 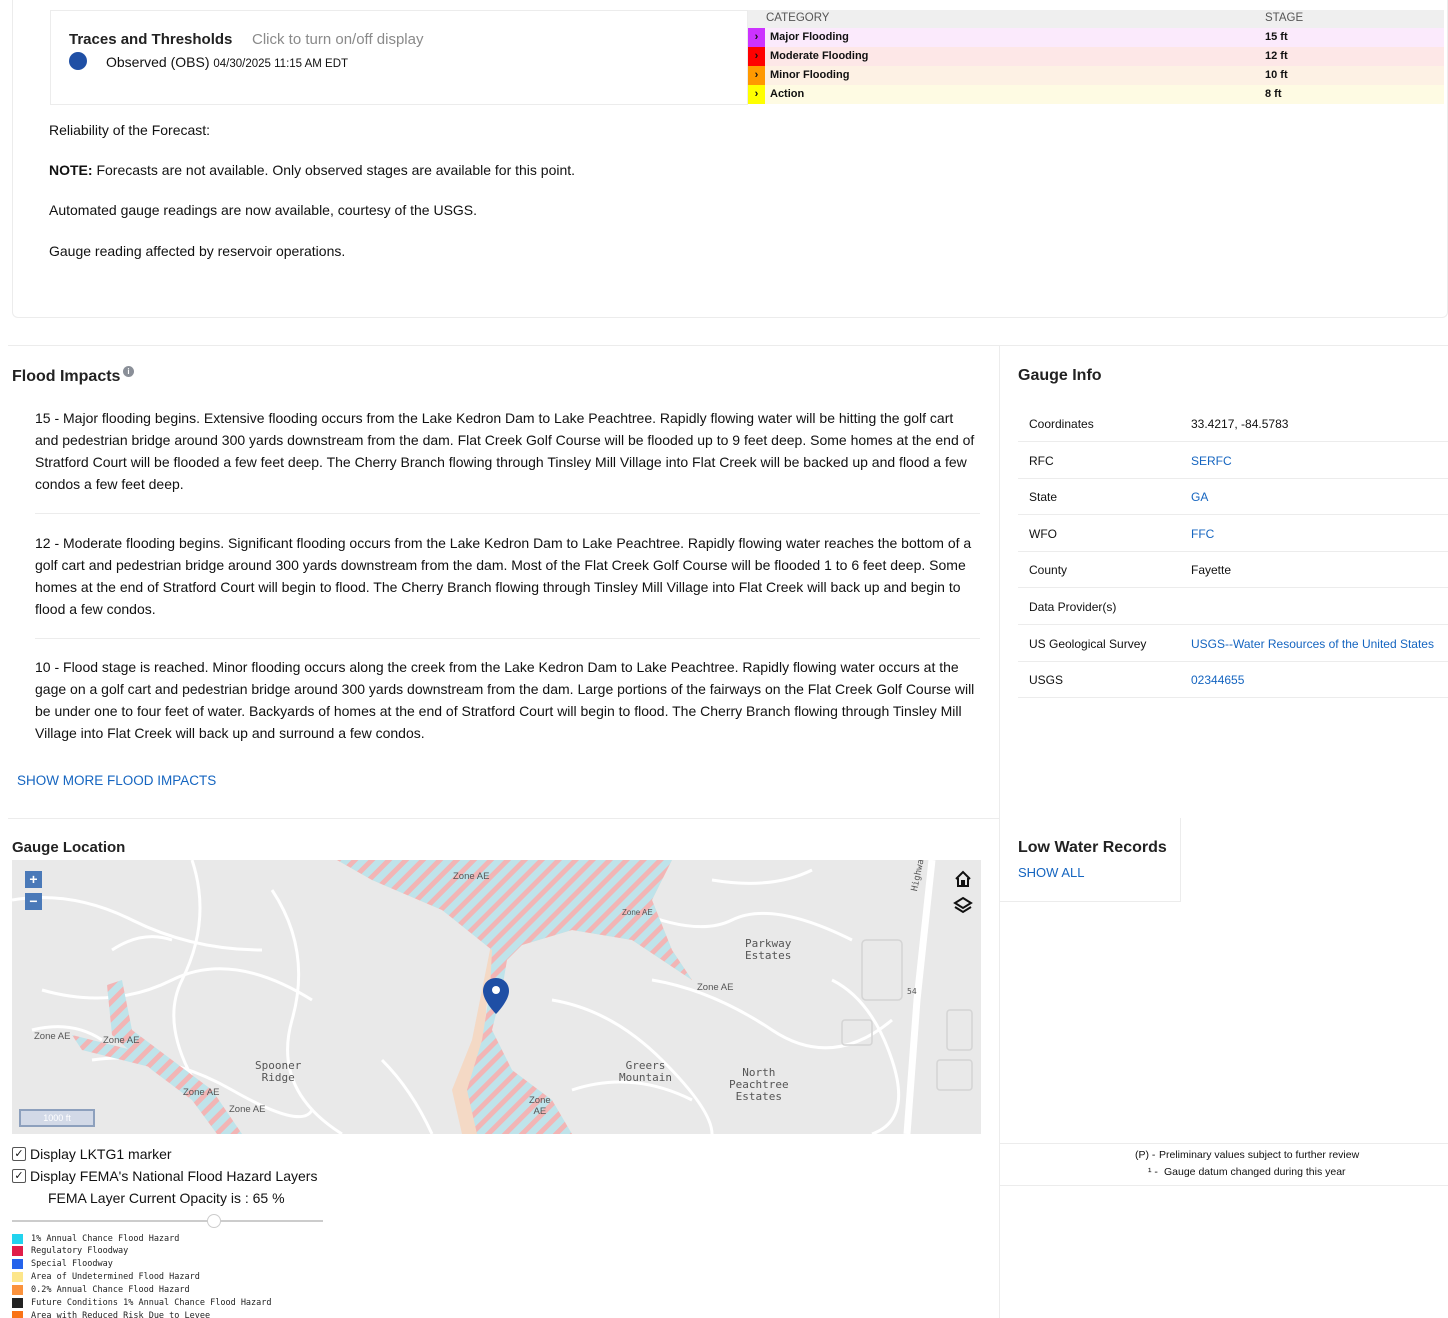 I want to click on category-row: › Moderate Flooding 12 ft, so click(x=1096, y=56).